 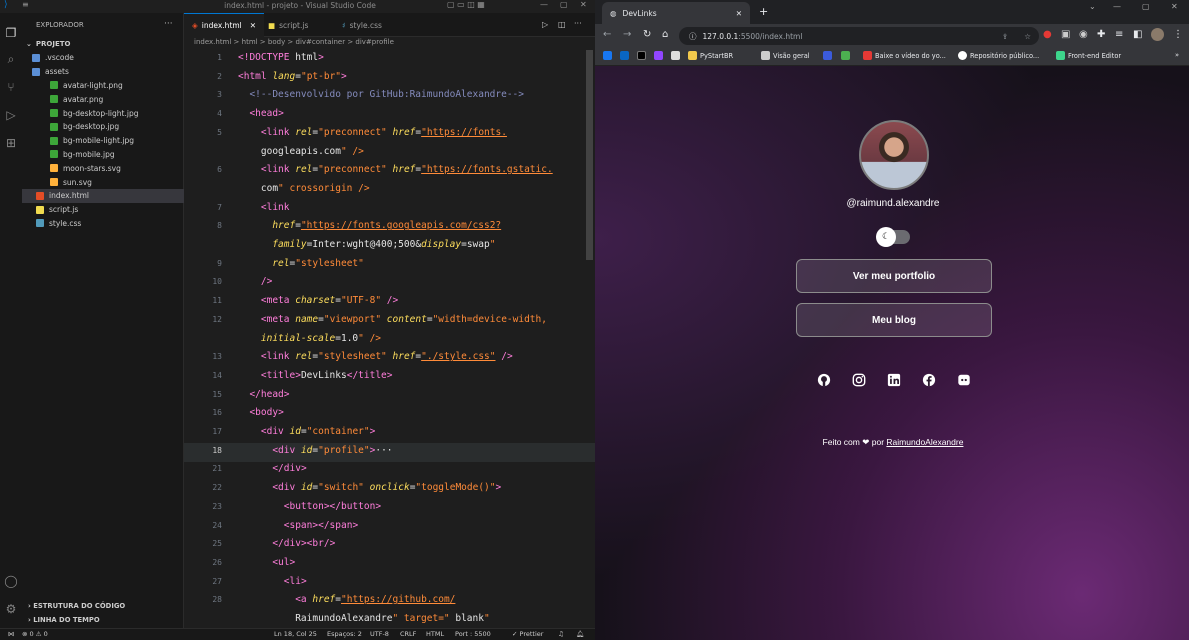 What do you see at coordinates (318, 300) in the screenshot?
I see `code-line: <meta charset="UTF-8" />` at bounding box center [318, 300].